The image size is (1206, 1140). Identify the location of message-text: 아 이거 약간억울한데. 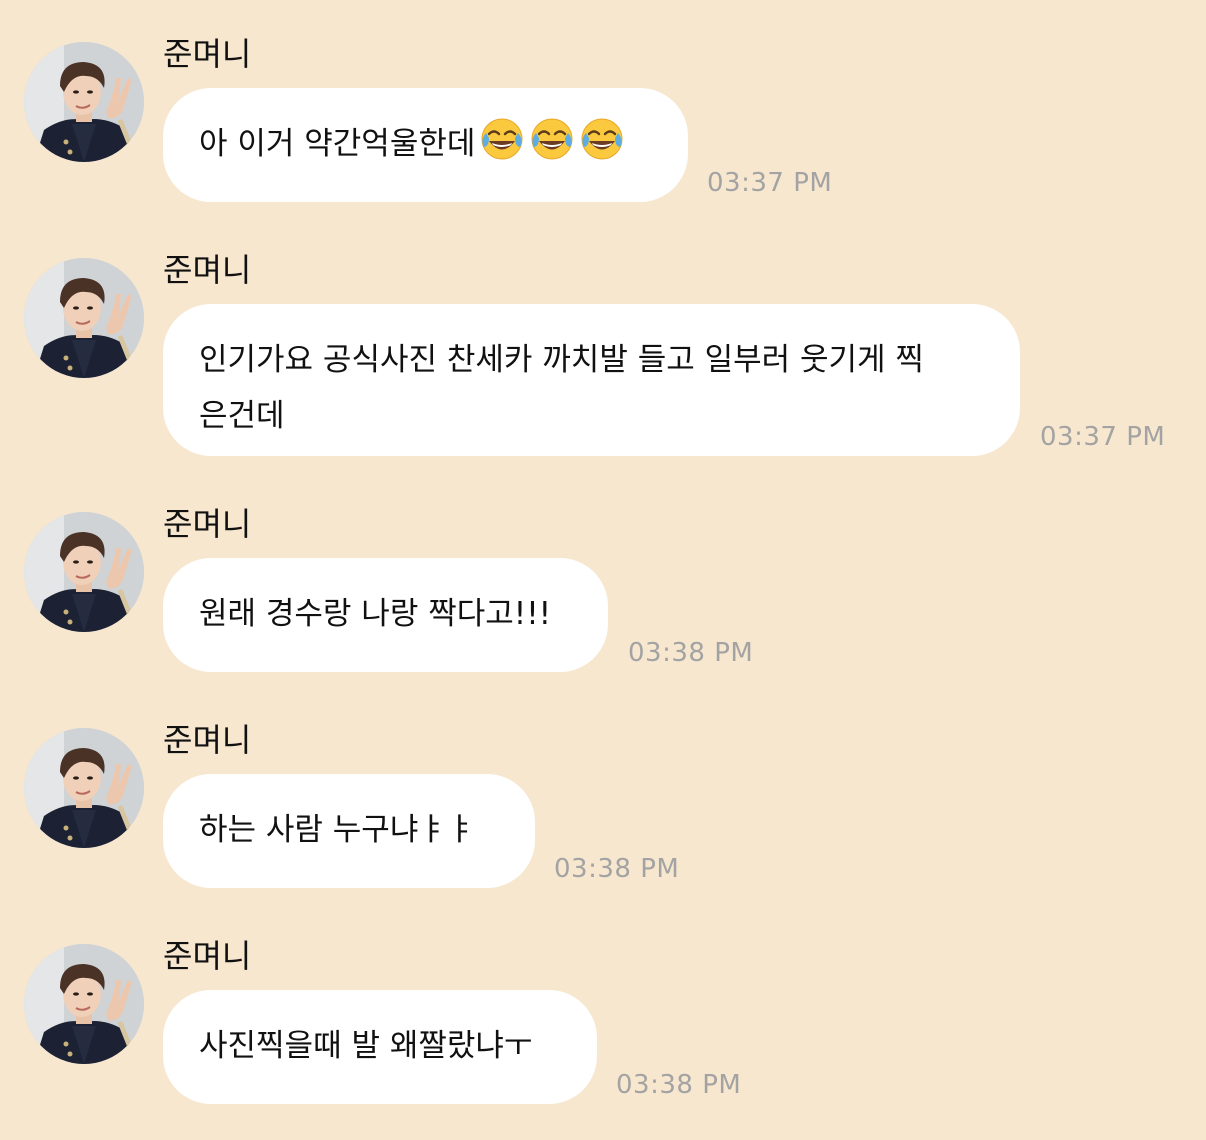
(337, 144).